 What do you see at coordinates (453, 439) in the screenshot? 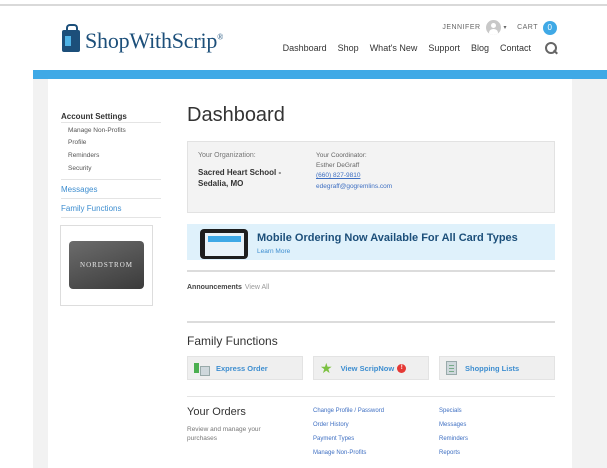
I see `reminders-link: Reminders` at bounding box center [453, 439].